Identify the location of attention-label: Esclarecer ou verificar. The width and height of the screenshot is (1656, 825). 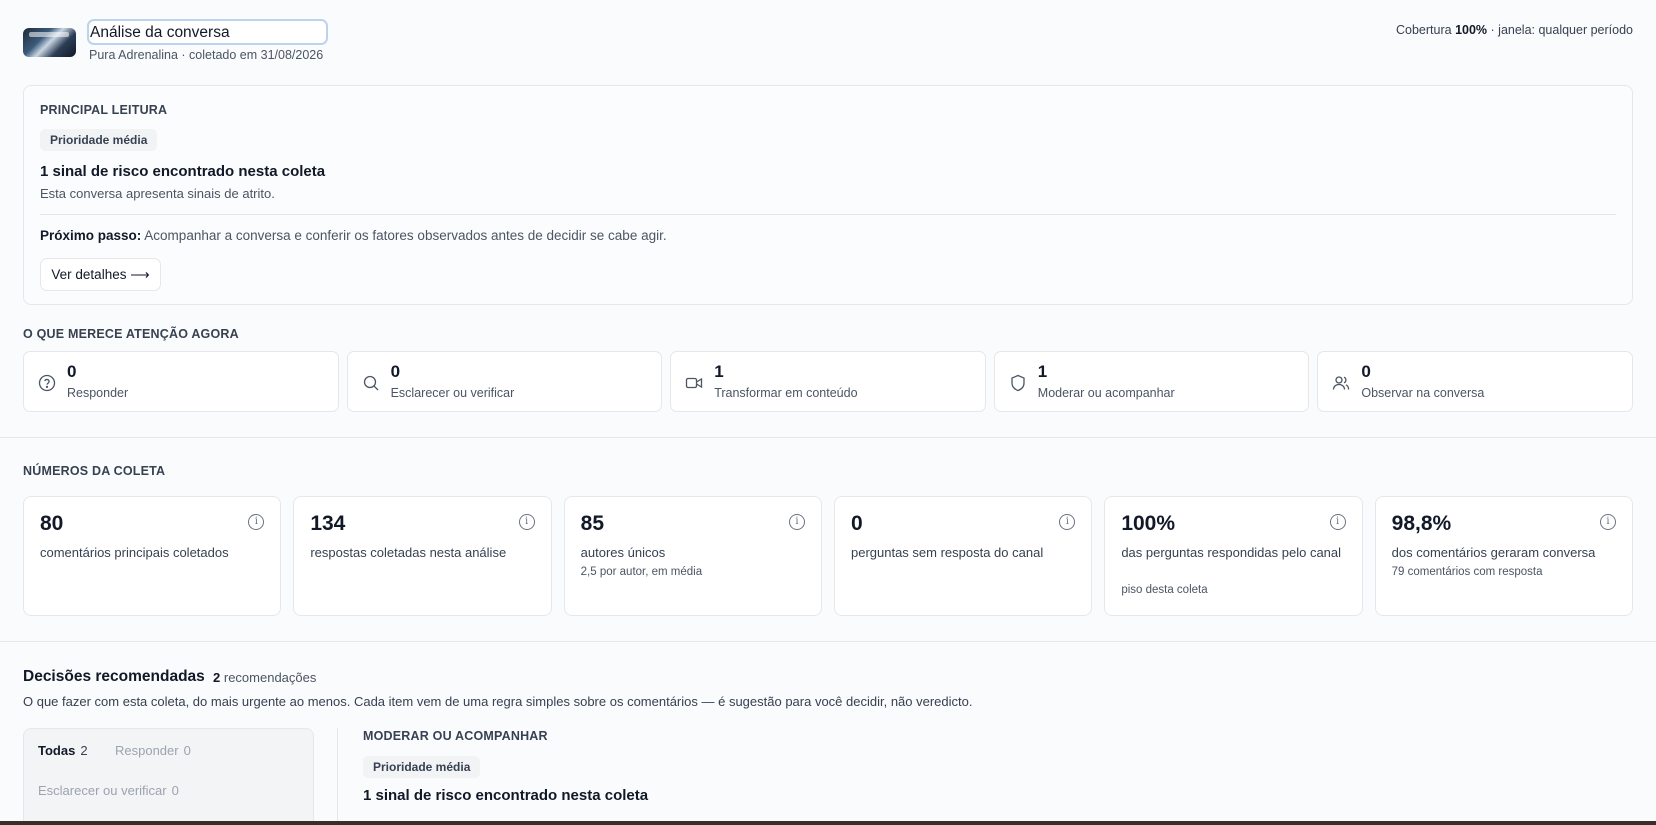
(452, 393).